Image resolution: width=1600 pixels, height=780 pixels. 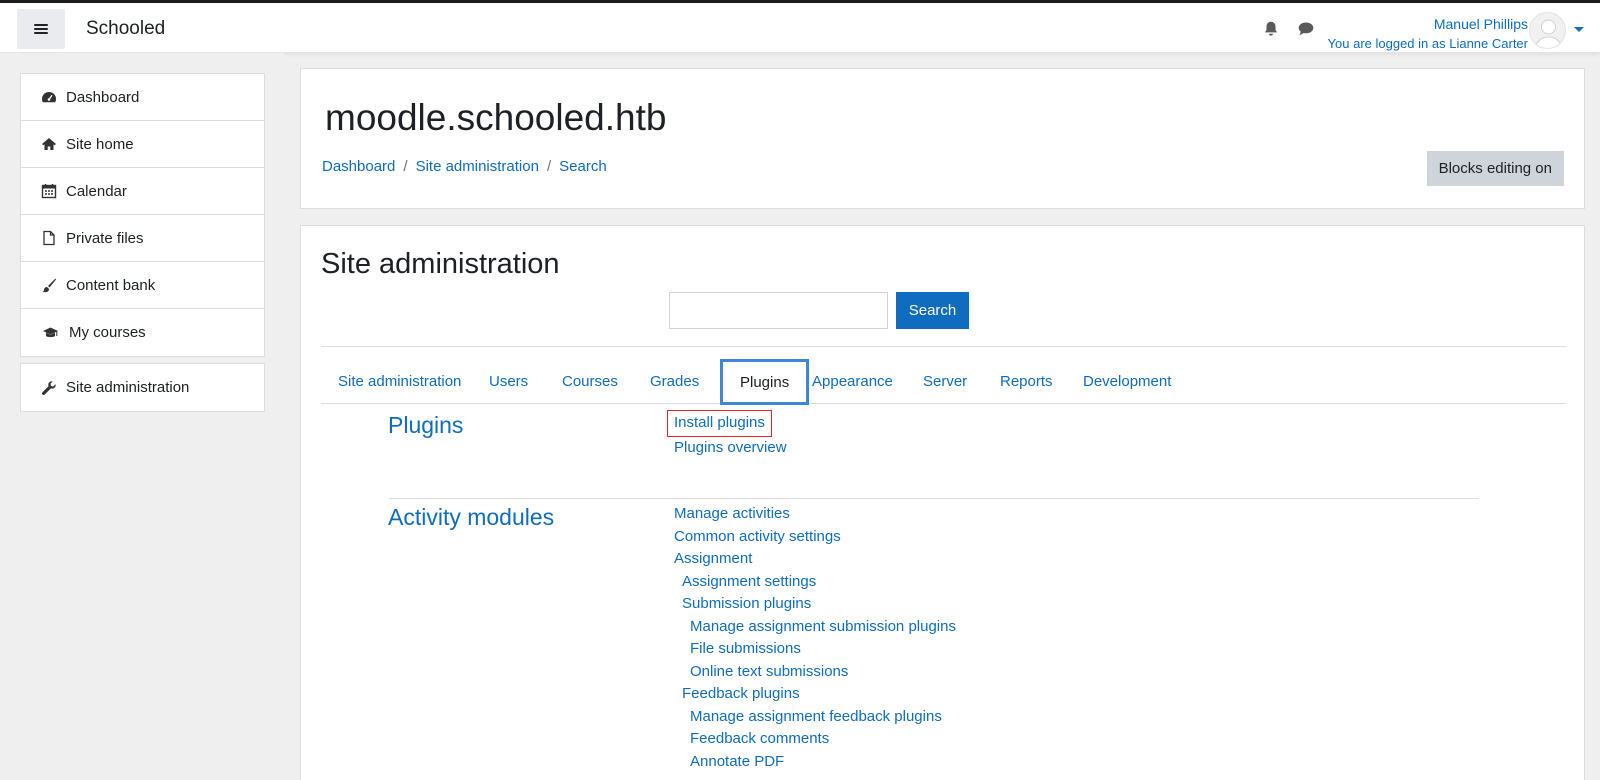 I want to click on logged-in-as-text: You are logged in as Lianne Carter, so click(x=1428, y=44).